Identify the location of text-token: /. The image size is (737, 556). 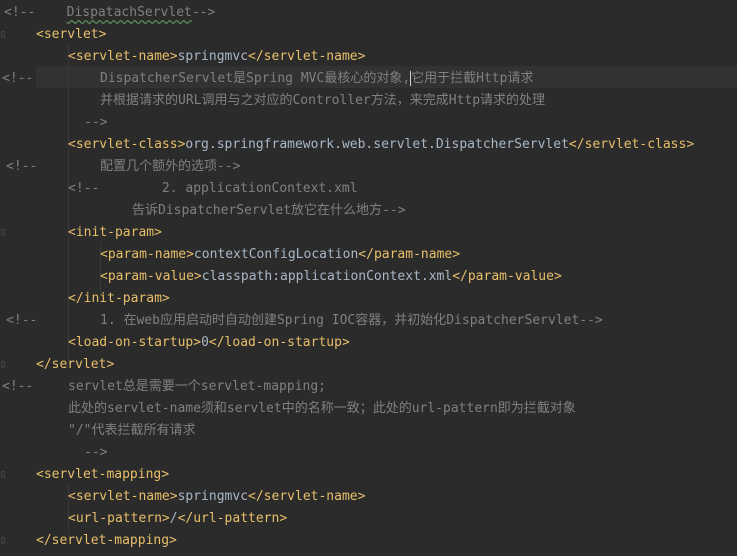
(173, 518).